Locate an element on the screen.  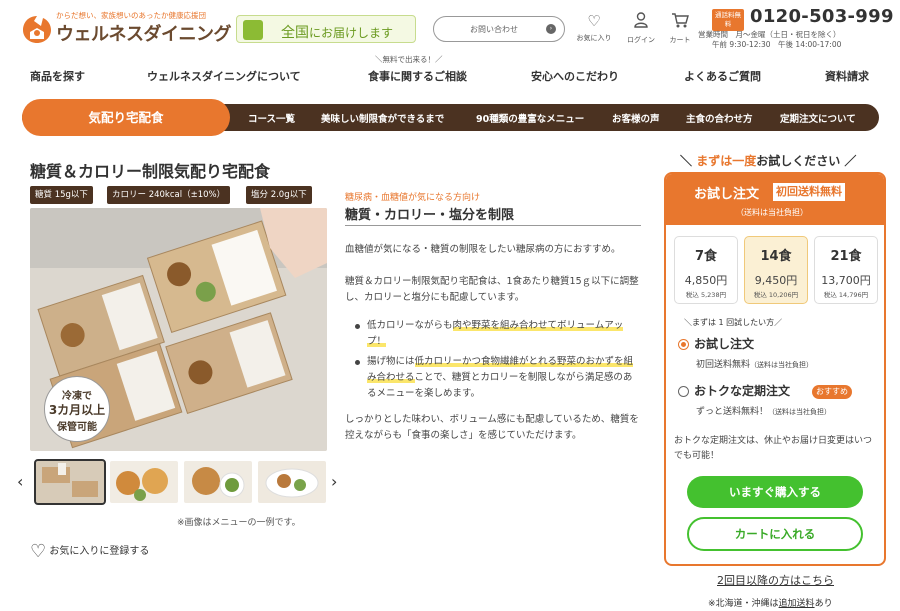
regular-order-sub: ずっと送料無料！（送料は当社負担） is located at coordinates (764, 412).